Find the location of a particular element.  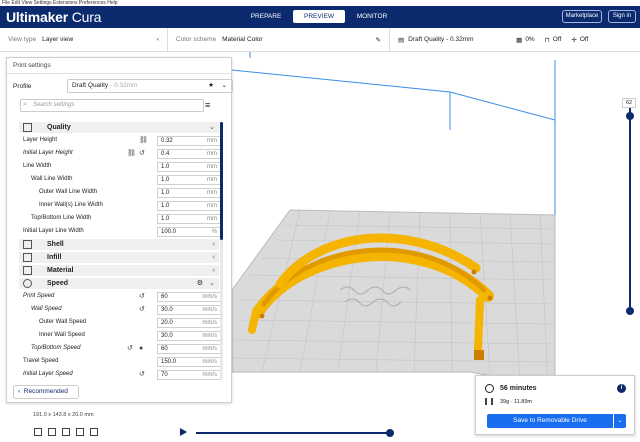

save-to-removable-drive-button: Save to Removable Drive is located at coordinates (550, 421).